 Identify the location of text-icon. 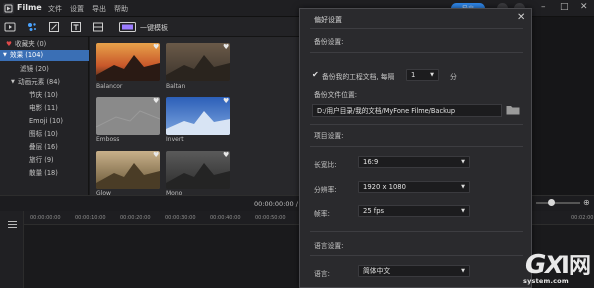
(76, 27).